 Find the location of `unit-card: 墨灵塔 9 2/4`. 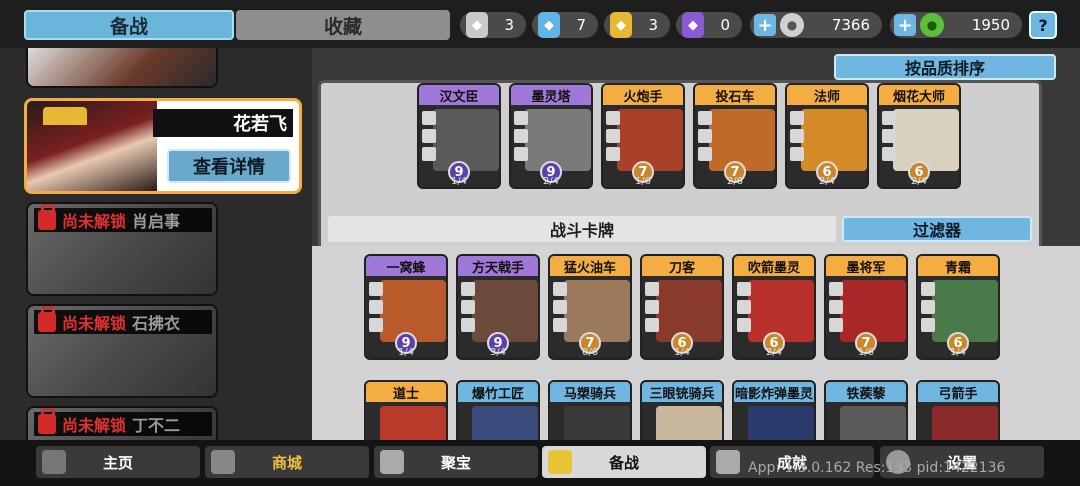

unit-card: 墨灵塔 9 2/4 is located at coordinates (551, 136).